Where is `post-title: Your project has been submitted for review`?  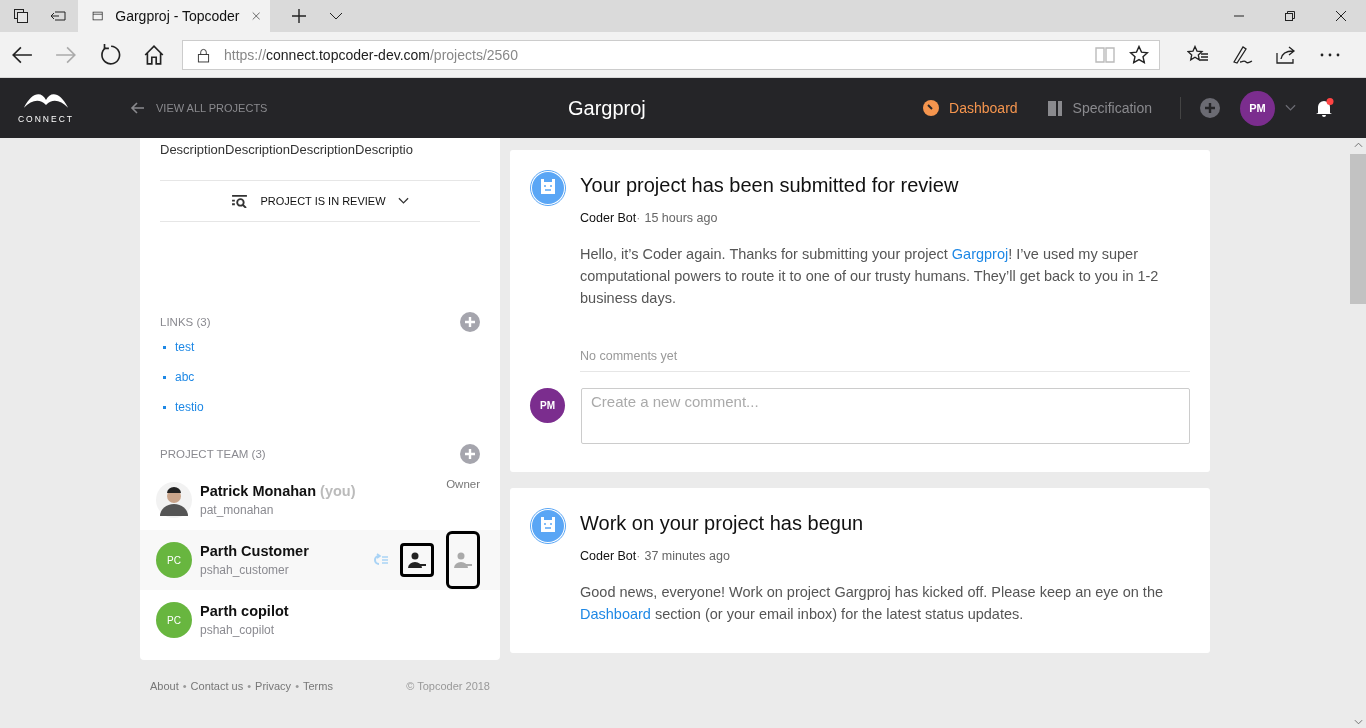
post-title: Your project has been submitted for review is located at coordinates (770, 185).